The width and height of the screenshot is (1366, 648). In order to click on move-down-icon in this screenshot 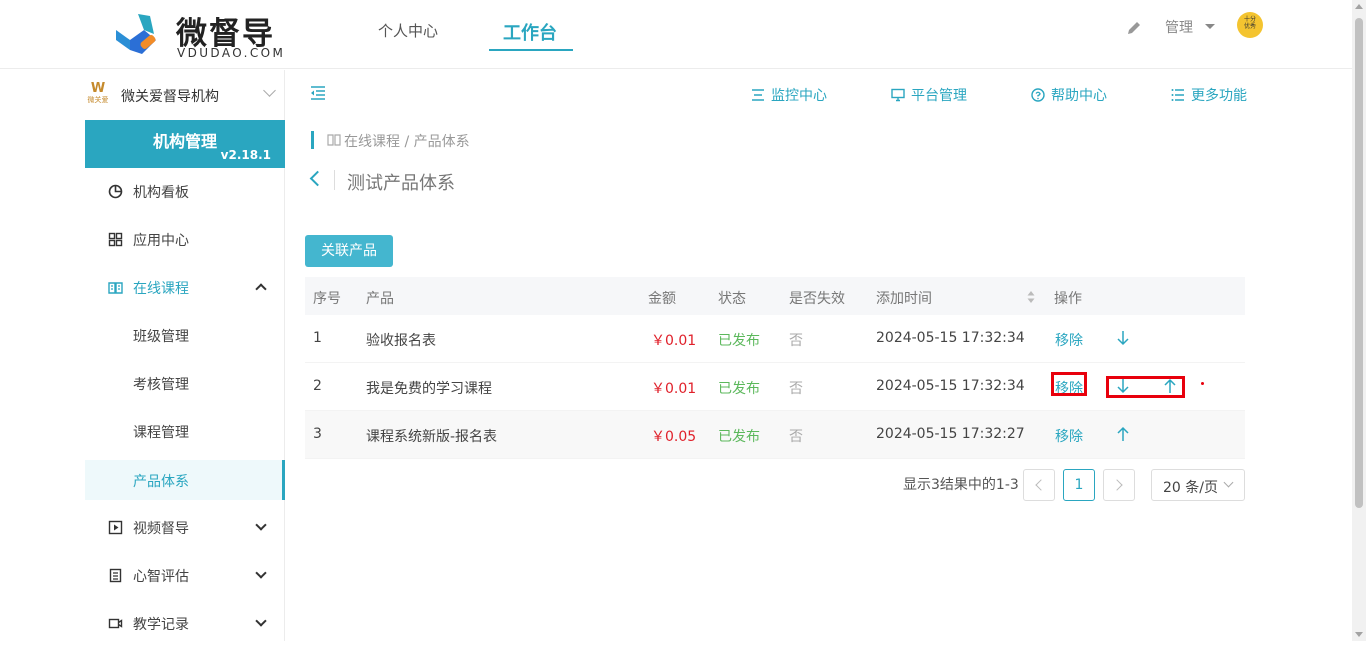, I will do `click(1123, 338)`.